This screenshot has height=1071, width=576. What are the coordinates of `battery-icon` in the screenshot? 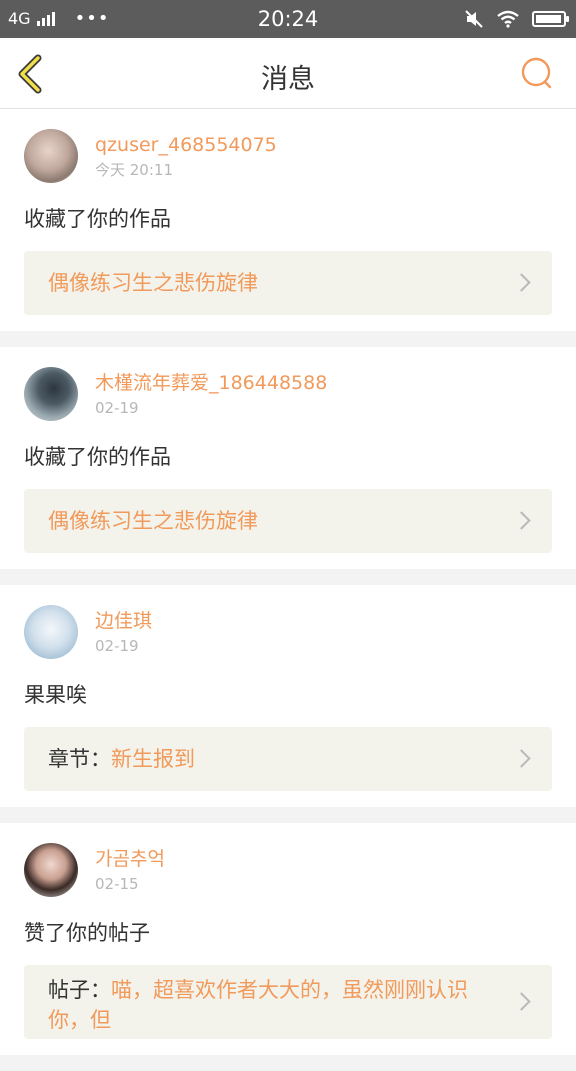 It's located at (550, 19).